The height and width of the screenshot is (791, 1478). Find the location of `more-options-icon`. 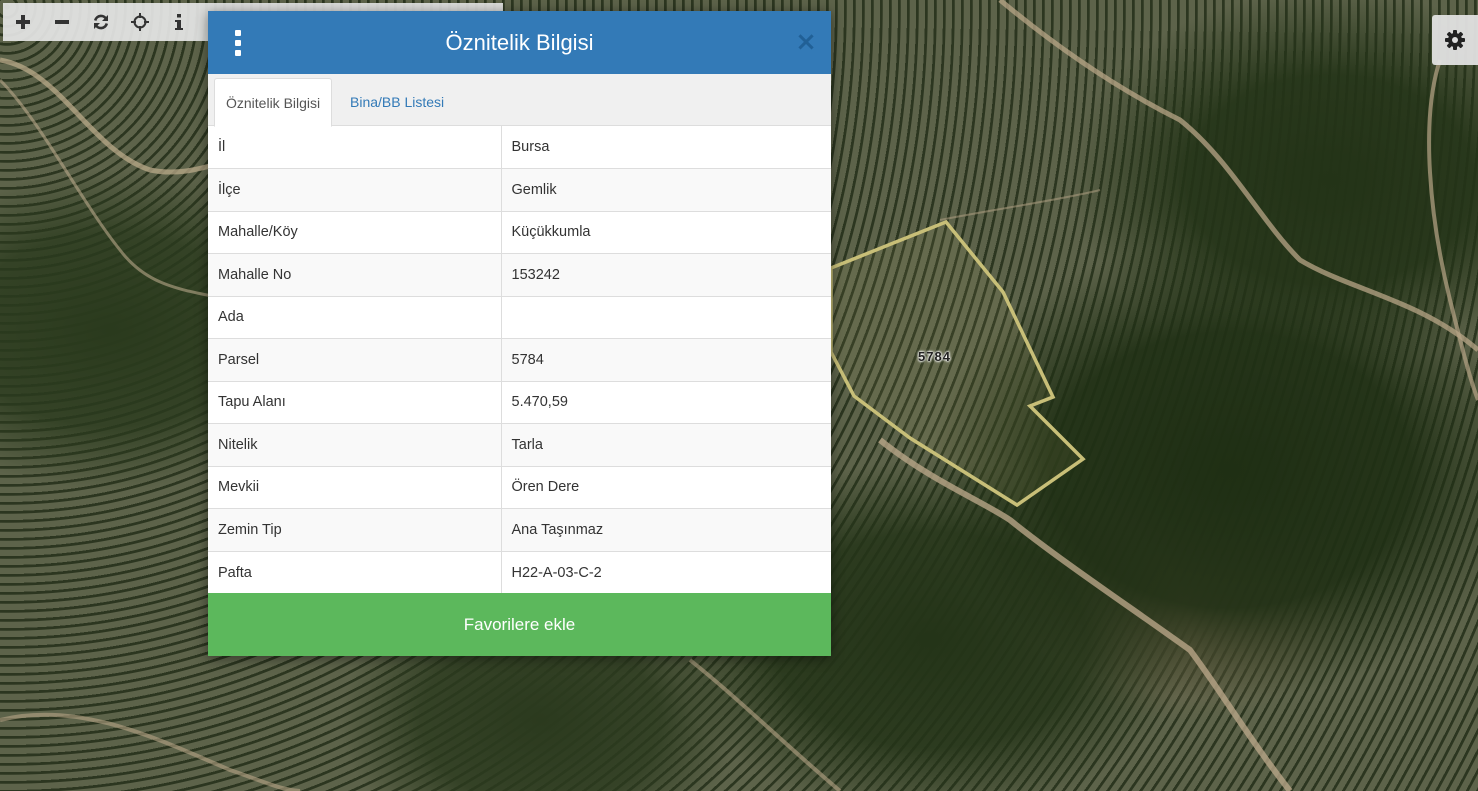

more-options-icon is located at coordinates (238, 43).